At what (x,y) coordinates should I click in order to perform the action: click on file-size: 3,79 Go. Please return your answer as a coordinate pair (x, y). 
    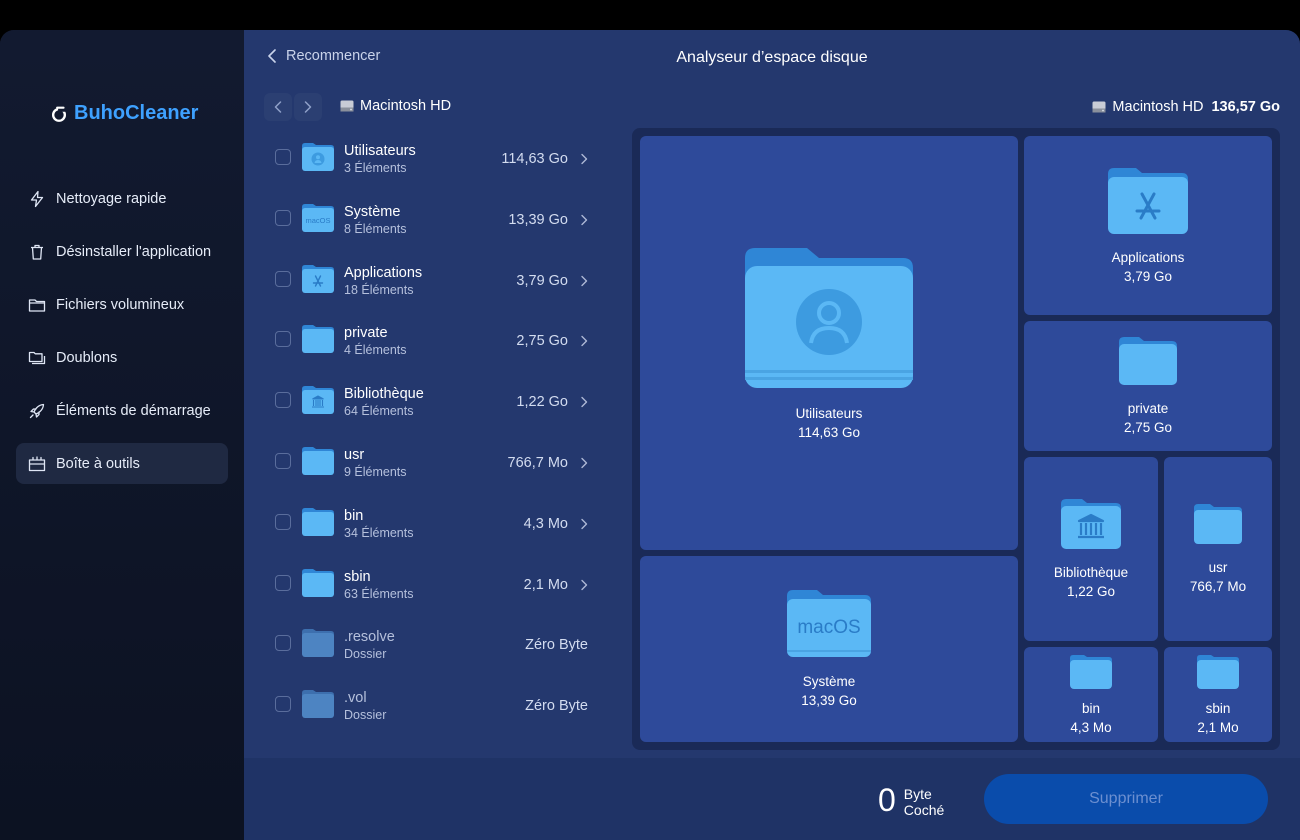
    Looking at the image, I should click on (542, 280).